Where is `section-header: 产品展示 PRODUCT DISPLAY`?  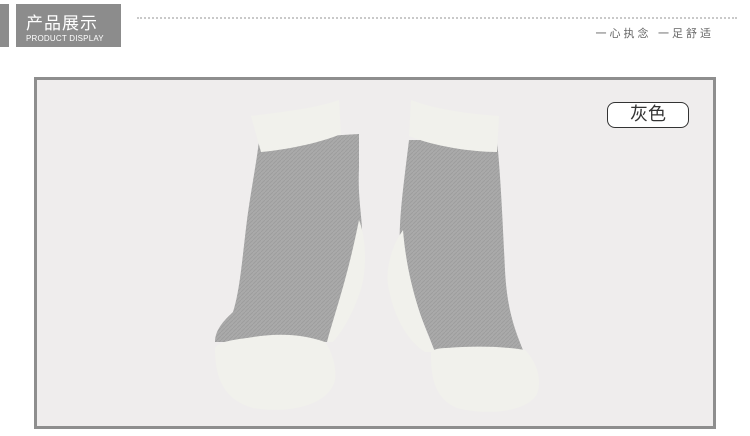 section-header: 产品展示 PRODUCT DISPLAY is located at coordinates (68, 25).